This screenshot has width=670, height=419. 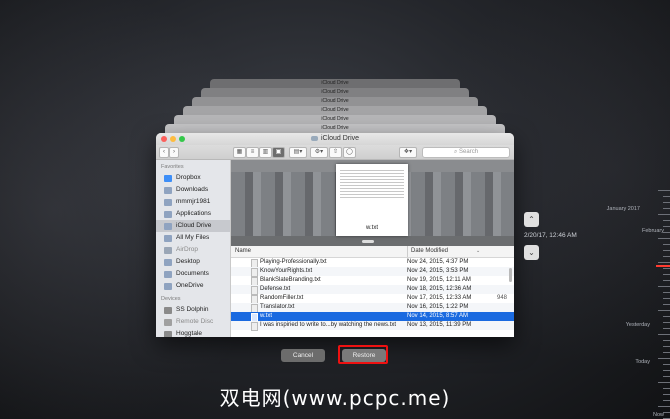 I want to click on sidebar-item-icloud-drive: iCloud Drive, so click(x=193, y=226).